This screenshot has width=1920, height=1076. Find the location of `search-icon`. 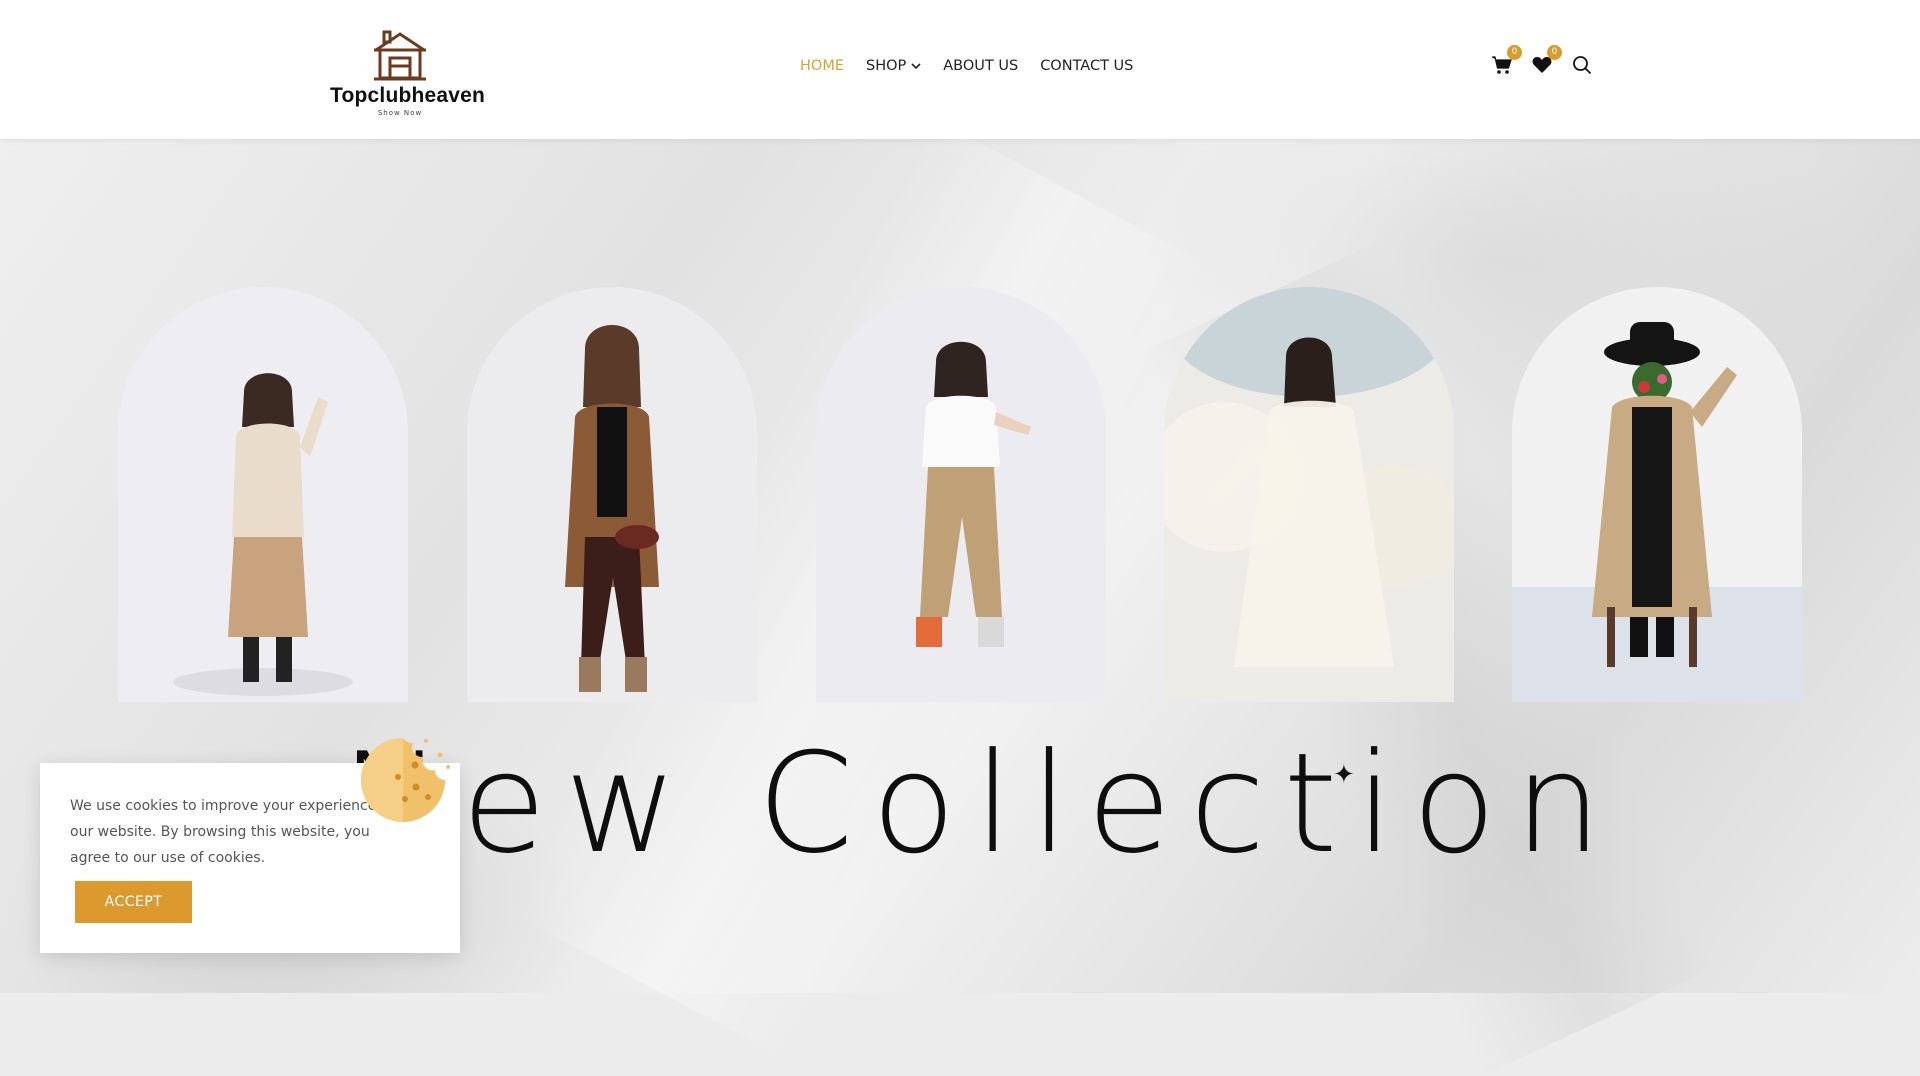

search-icon is located at coordinates (1582, 65).